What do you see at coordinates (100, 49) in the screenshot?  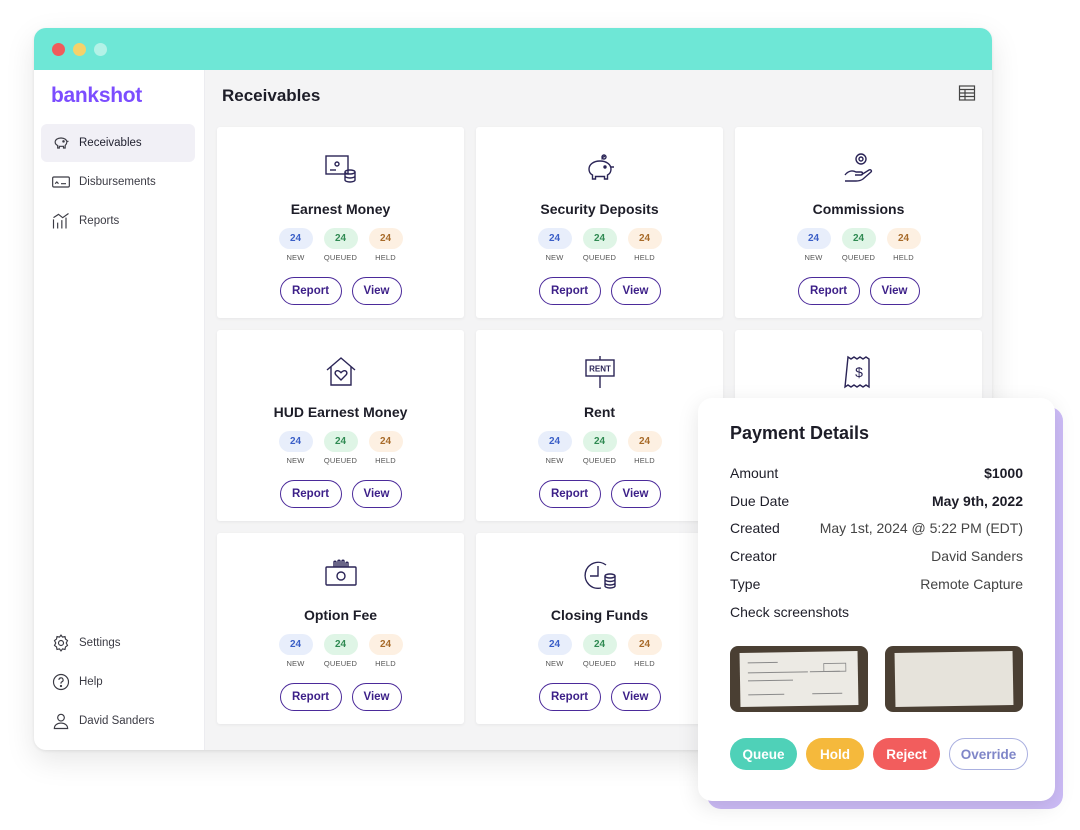 I see `maximize-window-button` at bounding box center [100, 49].